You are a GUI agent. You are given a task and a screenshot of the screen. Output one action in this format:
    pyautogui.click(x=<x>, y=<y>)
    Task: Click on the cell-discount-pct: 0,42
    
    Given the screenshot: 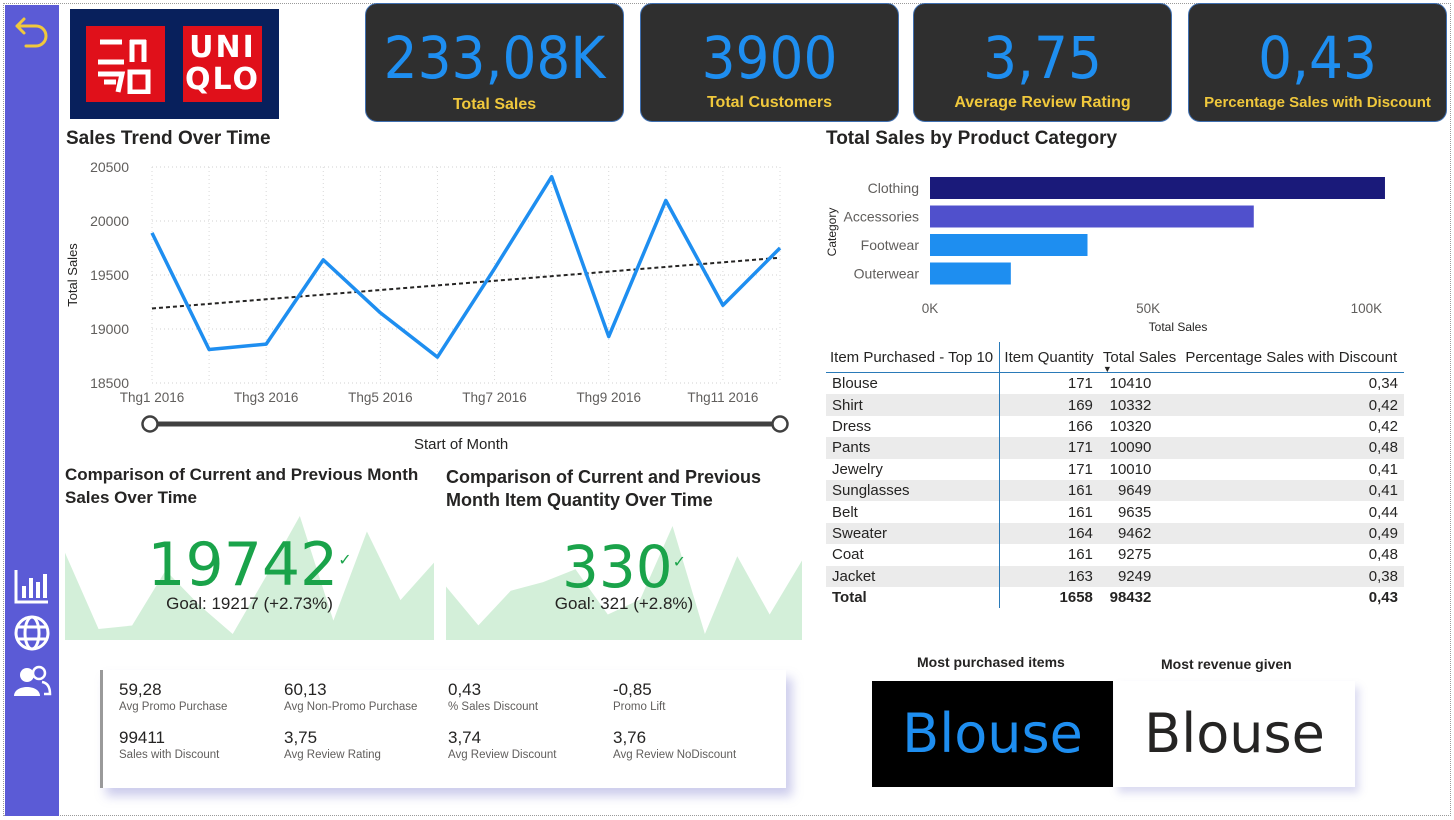 What is the action you would take?
    pyautogui.click(x=1383, y=426)
    